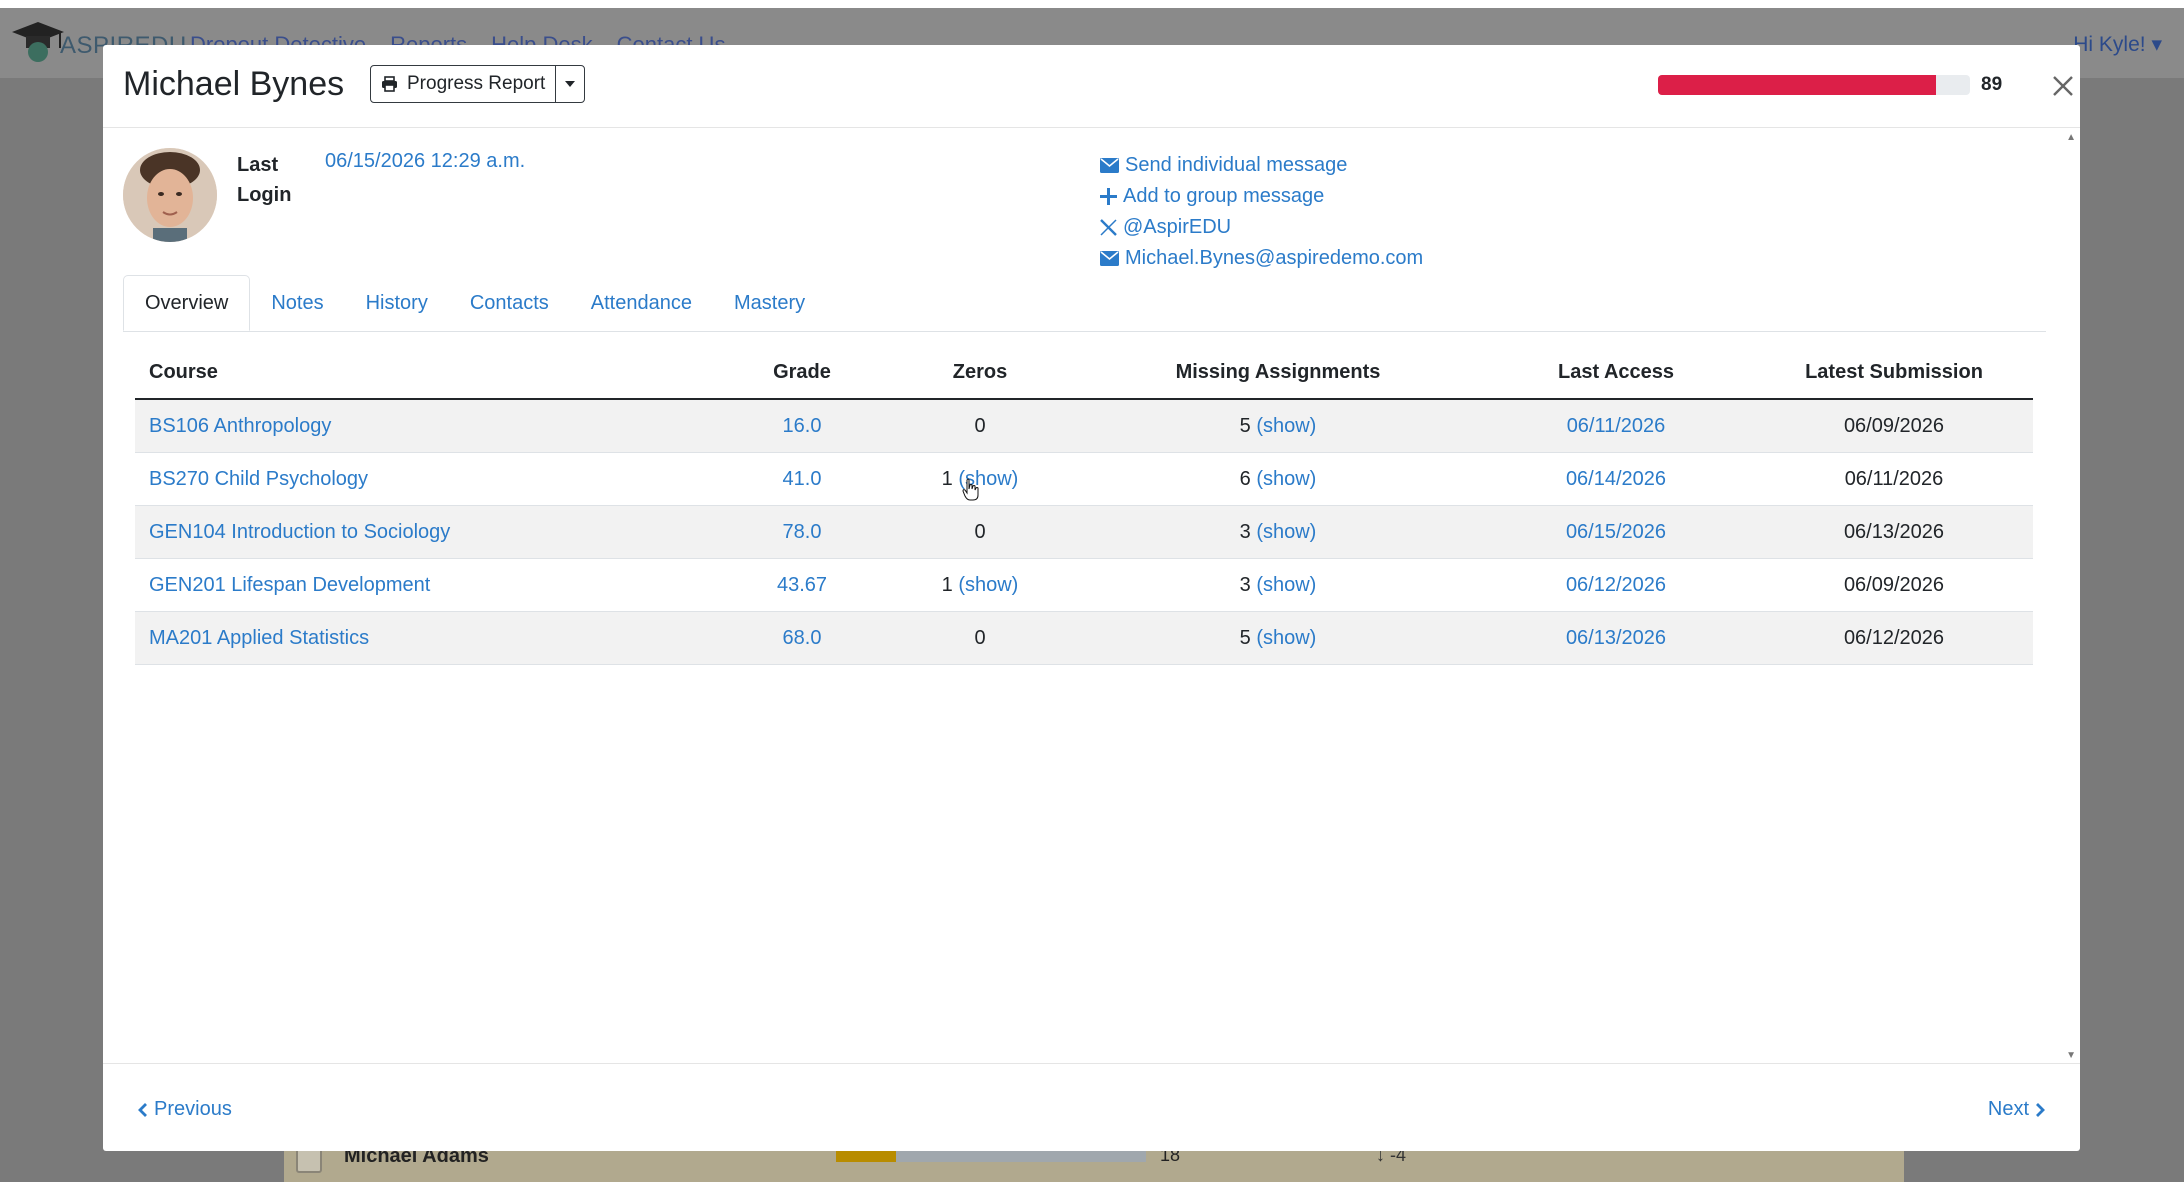  I want to click on close-icon, so click(2063, 86).